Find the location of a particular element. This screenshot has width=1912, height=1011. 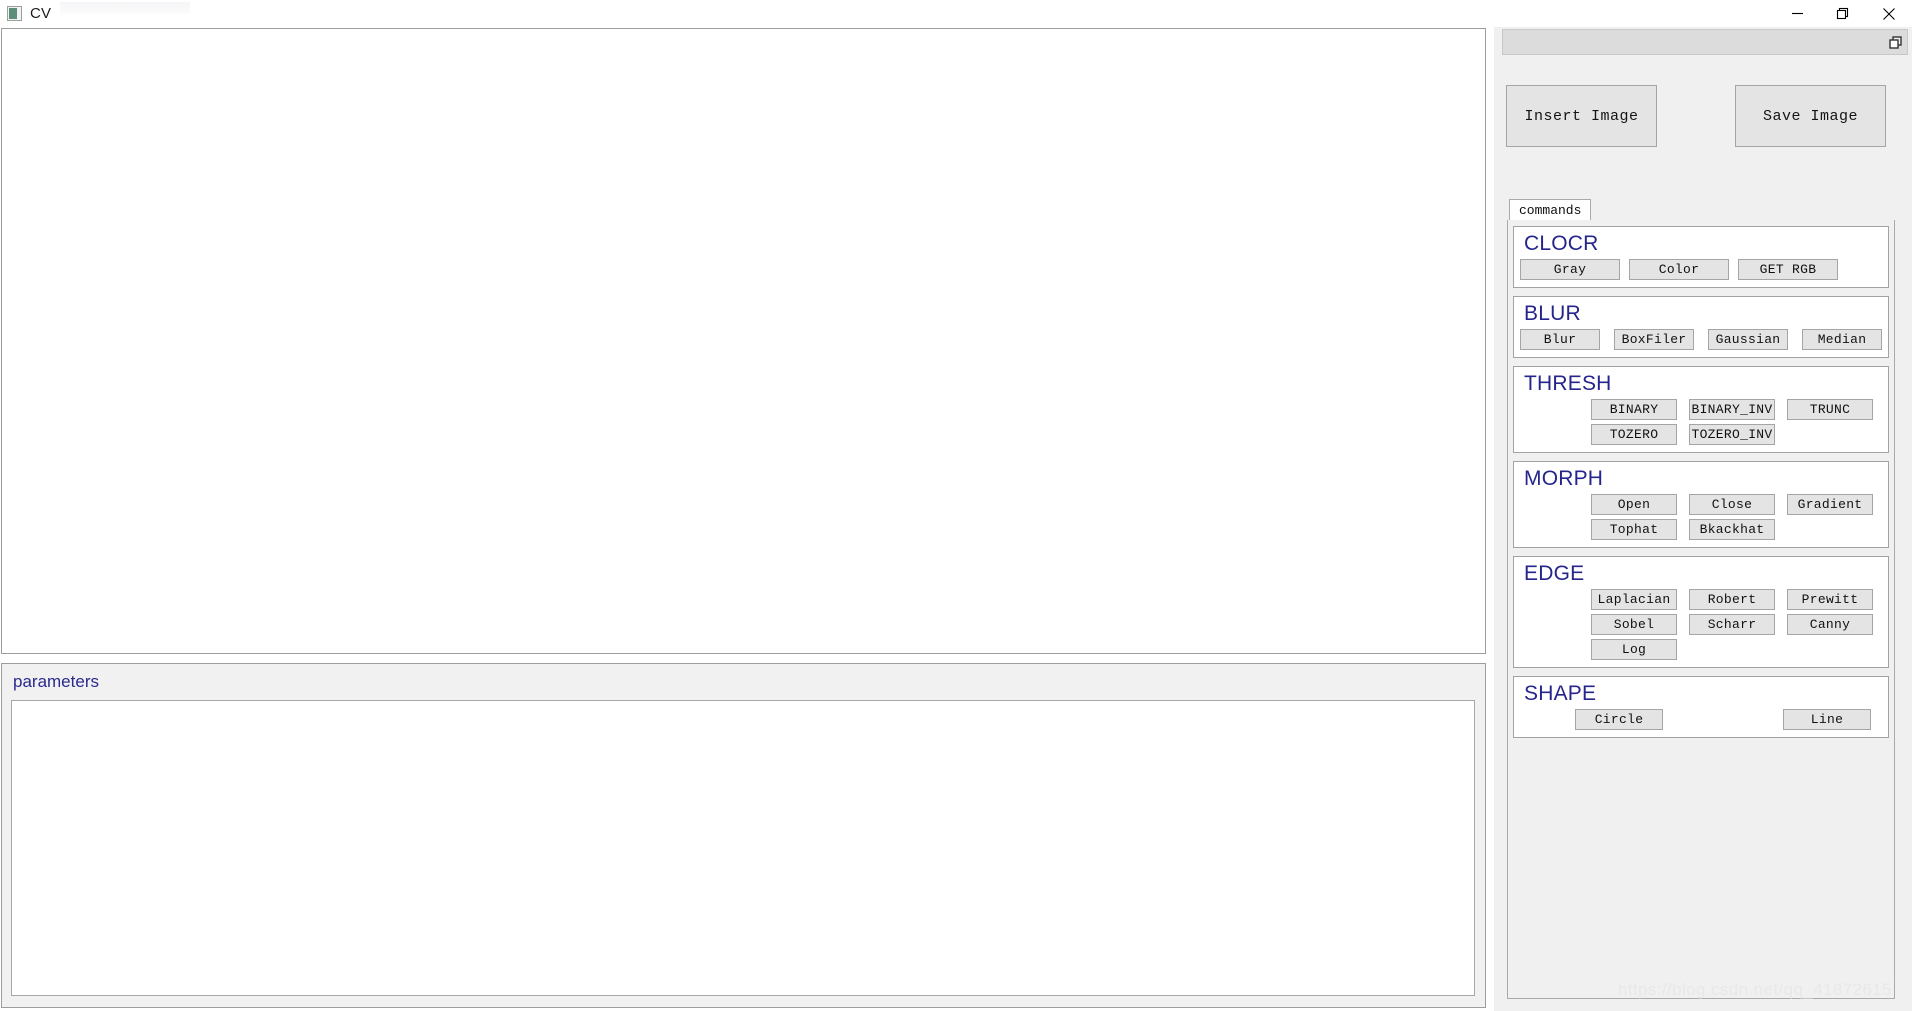

titlebar-left: CV is located at coordinates (25, 13).